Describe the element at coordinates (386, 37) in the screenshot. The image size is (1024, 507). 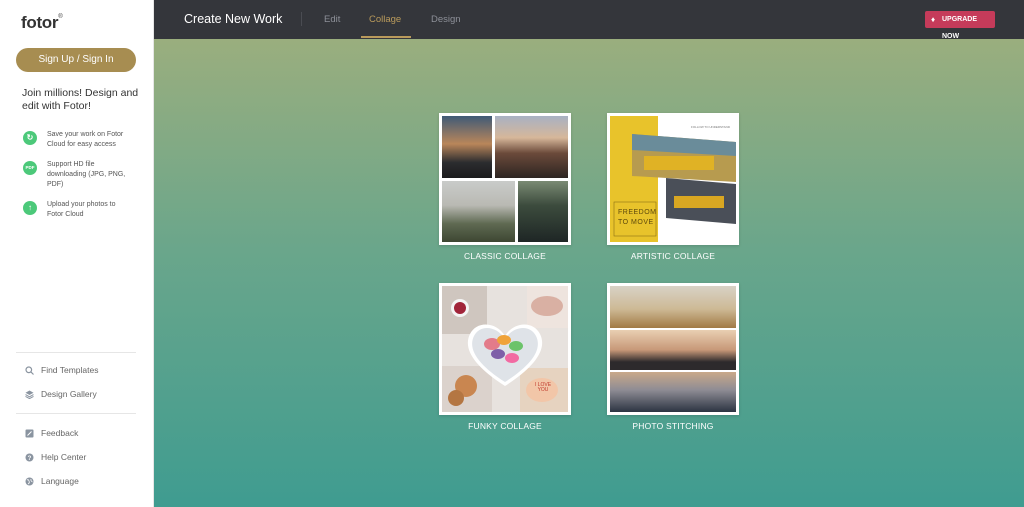
I see `active-tab-indicator` at that location.